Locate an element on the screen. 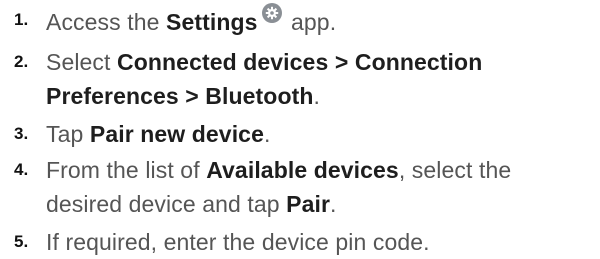  step-text-segment: Access the is located at coordinates (106, 22).